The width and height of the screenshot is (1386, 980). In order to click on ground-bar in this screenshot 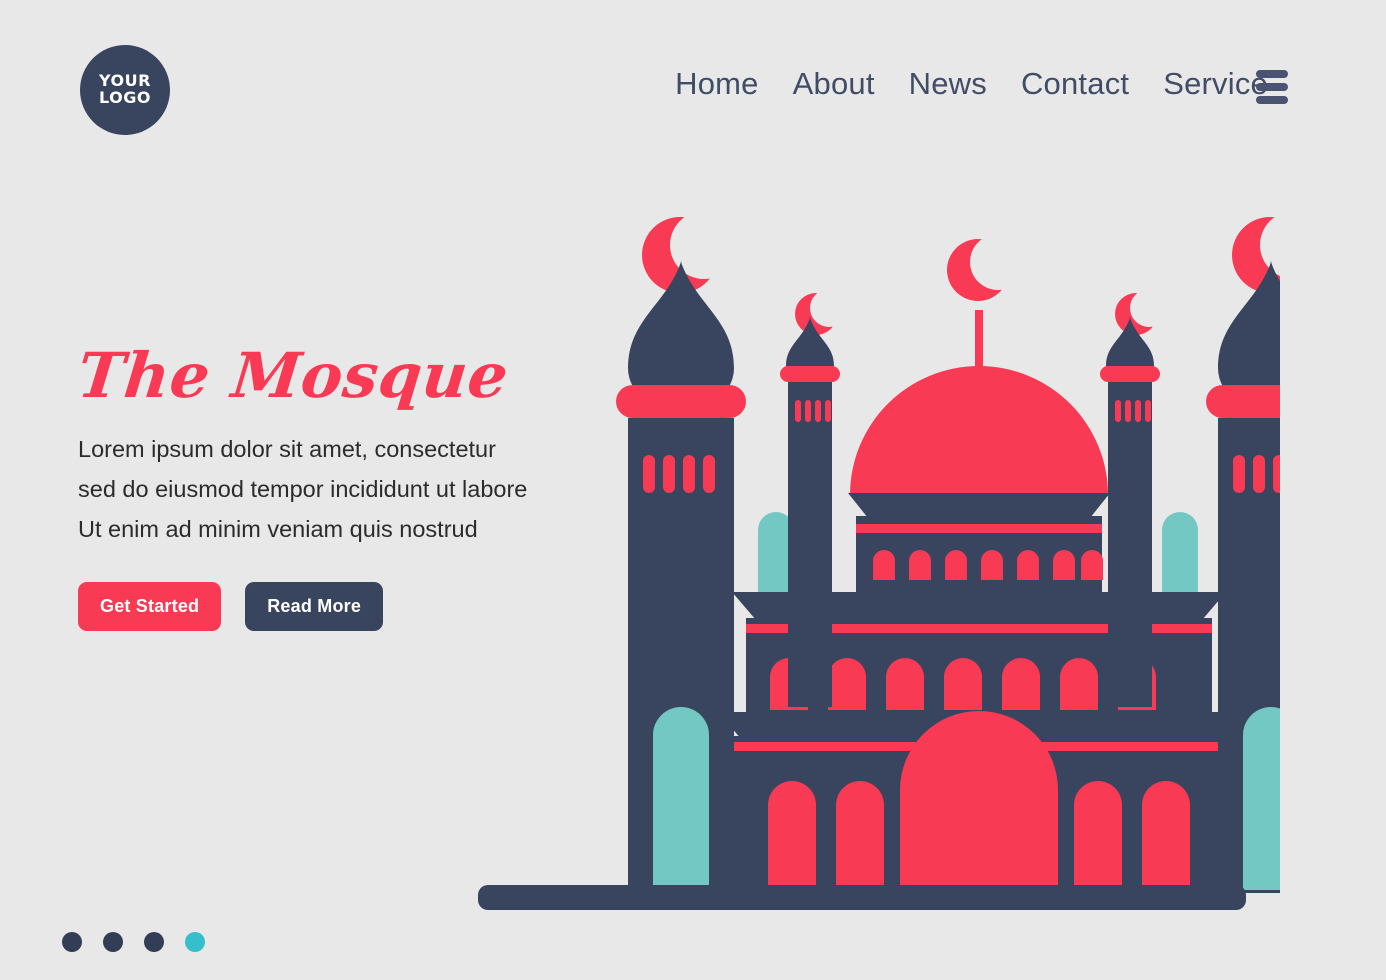, I will do `click(862, 897)`.